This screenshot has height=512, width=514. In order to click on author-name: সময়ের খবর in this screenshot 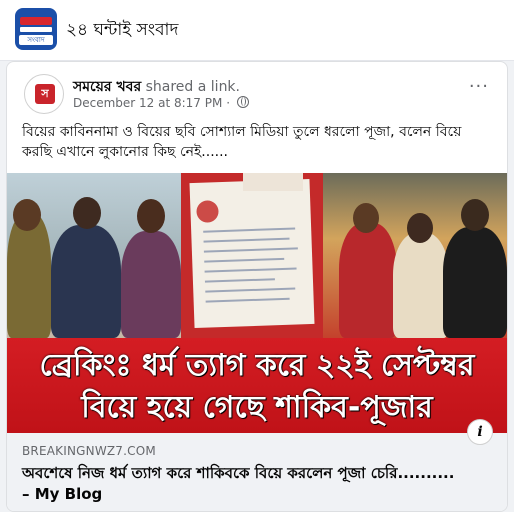, I will do `click(107, 87)`.